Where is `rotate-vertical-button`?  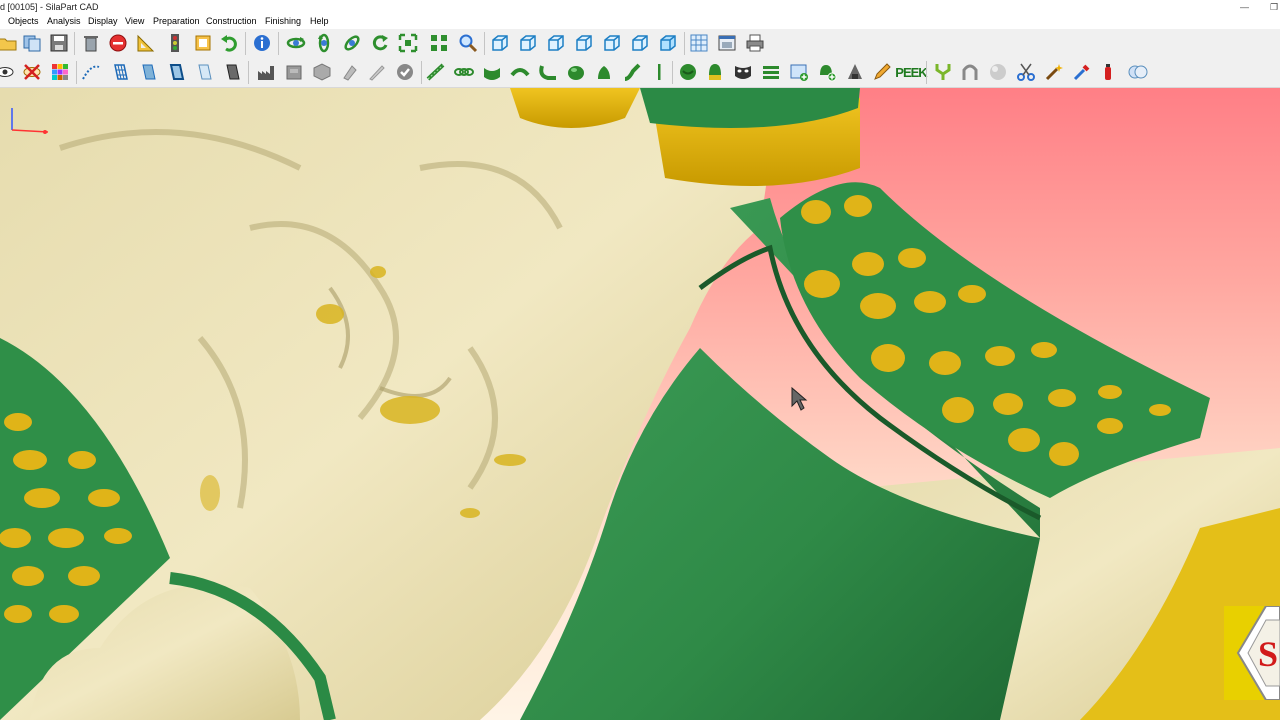 rotate-vertical-button is located at coordinates (324, 43).